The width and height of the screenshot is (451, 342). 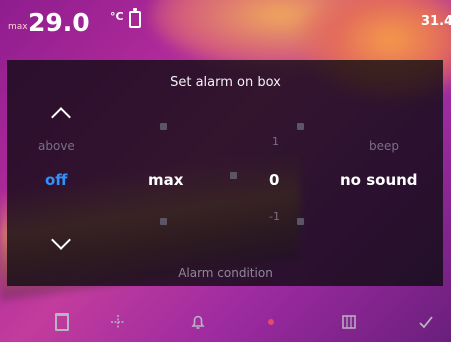 I want to click on threshold-value: 0, so click(x=274, y=180).